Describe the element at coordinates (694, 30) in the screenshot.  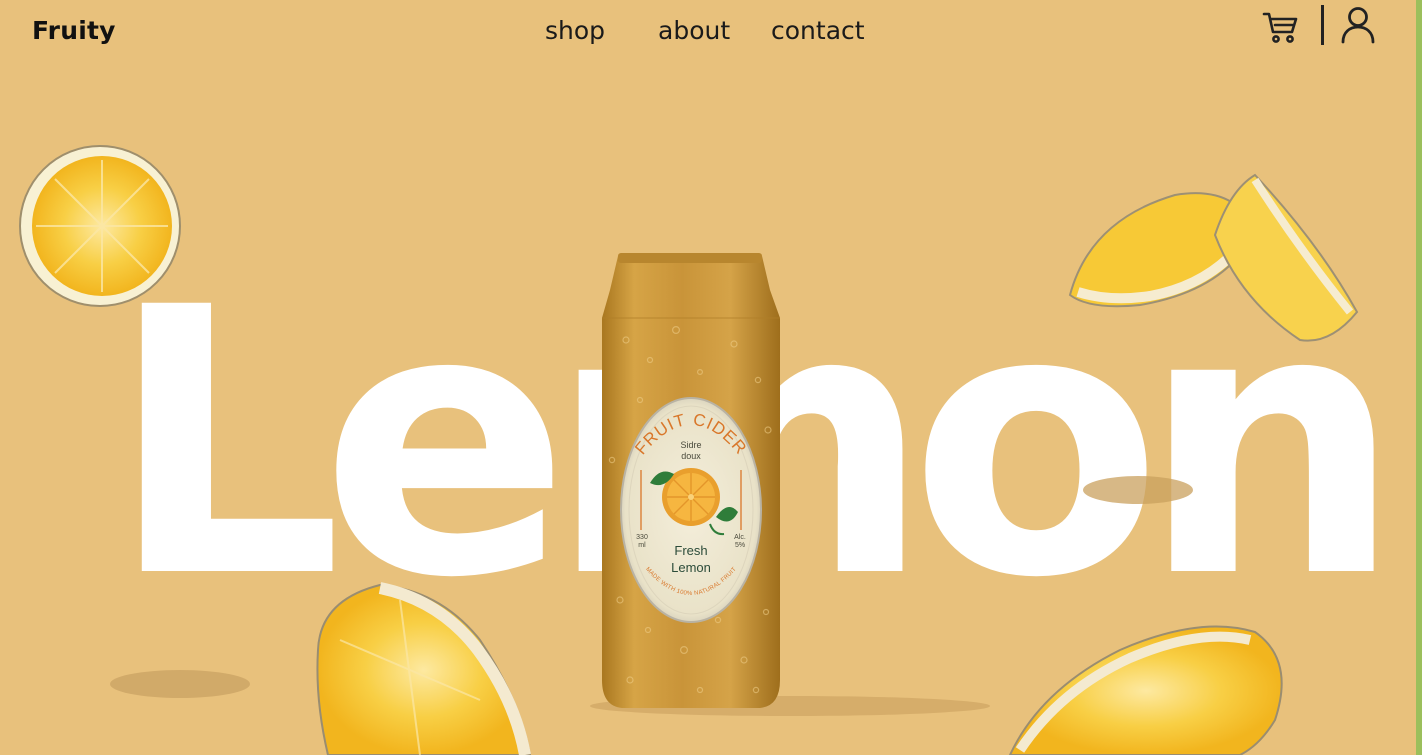
I see `nav-about-link: about` at that location.